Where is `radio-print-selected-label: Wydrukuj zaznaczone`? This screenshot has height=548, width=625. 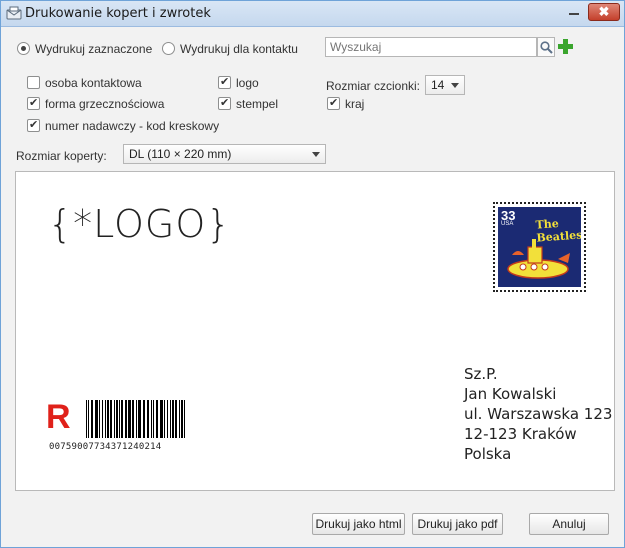 radio-print-selected-label: Wydrukuj zaznaczone is located at coordinates (93, 49).